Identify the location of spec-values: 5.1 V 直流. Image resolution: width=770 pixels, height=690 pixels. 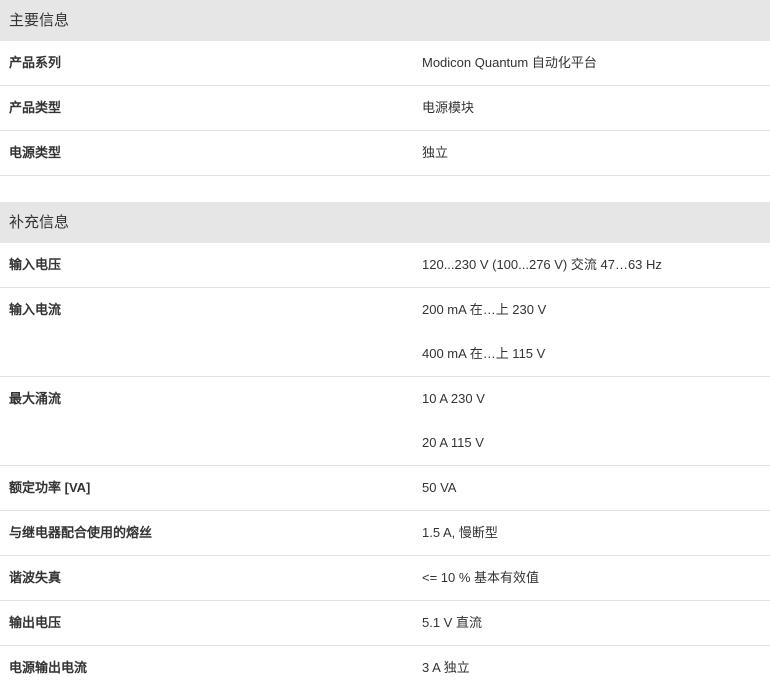
(591, 623).